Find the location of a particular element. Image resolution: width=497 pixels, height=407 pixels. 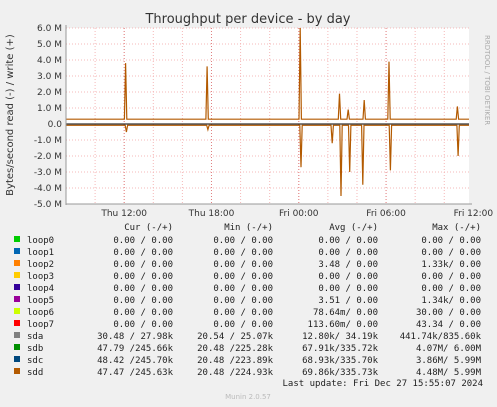

legend-avg: 67.91k/335.72k is located at coordinates (340, 349).